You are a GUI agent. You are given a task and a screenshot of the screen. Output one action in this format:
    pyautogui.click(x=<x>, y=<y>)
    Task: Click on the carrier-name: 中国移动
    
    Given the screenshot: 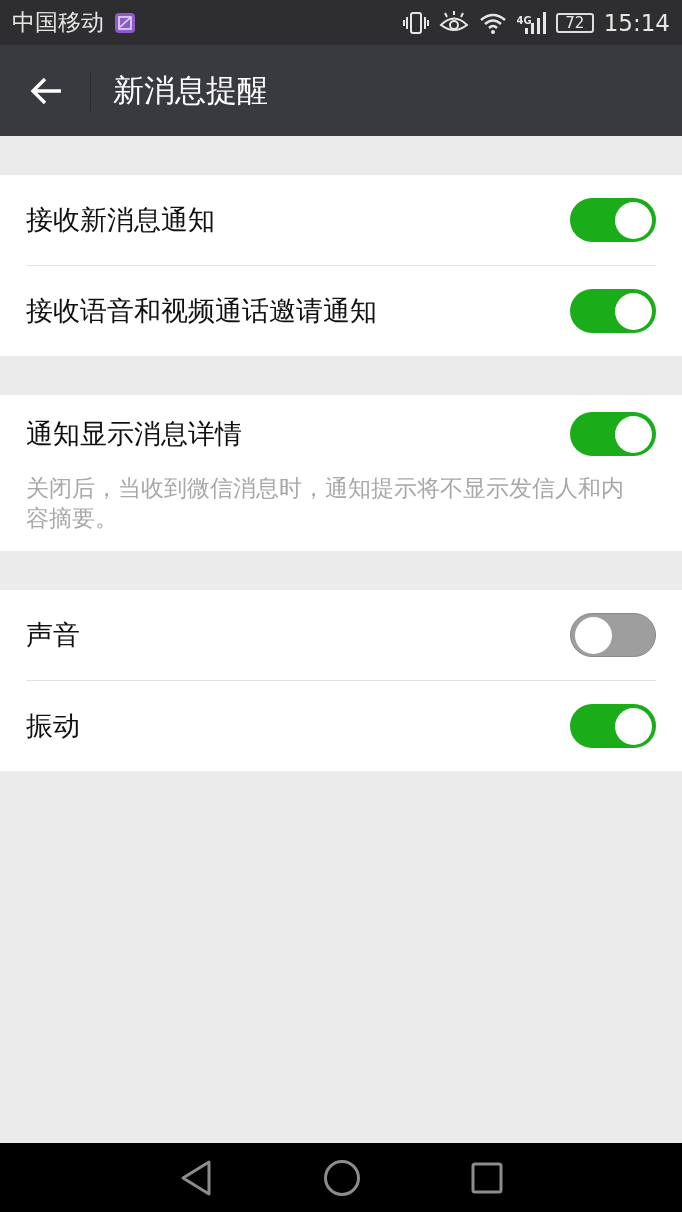 What is the action you would take?
    pyautogui.click(x=58, y=22)
    